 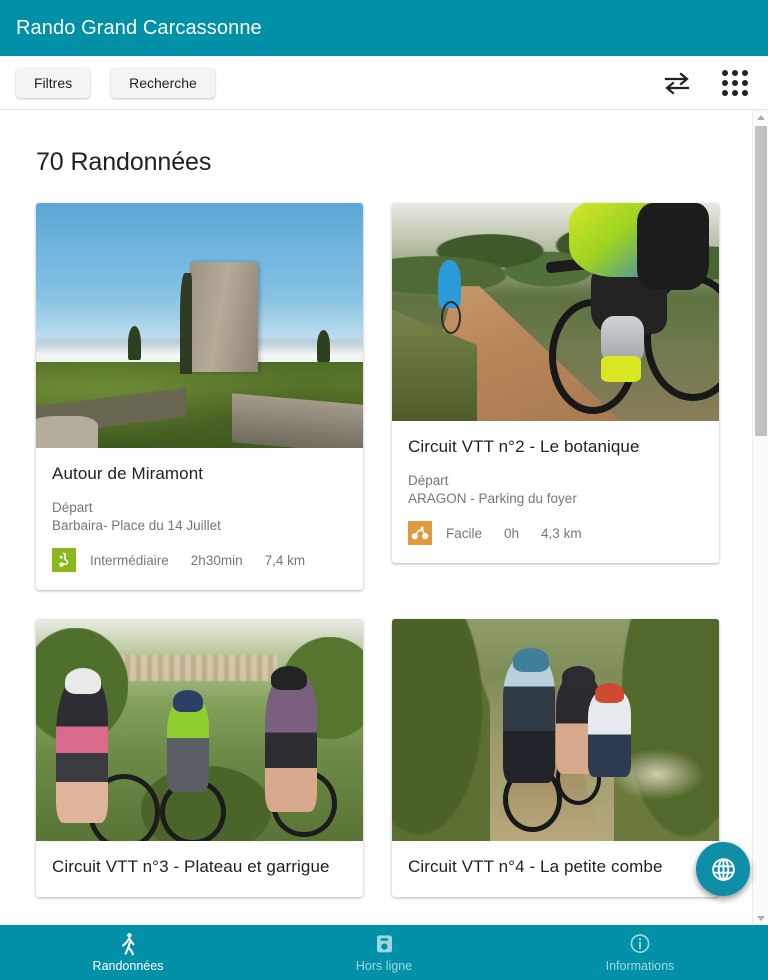 What do you see at coordinates (124, 162) in the screenshot?
I see `results-count-title: 70 Randonnées` at bounding box center [124, 162].